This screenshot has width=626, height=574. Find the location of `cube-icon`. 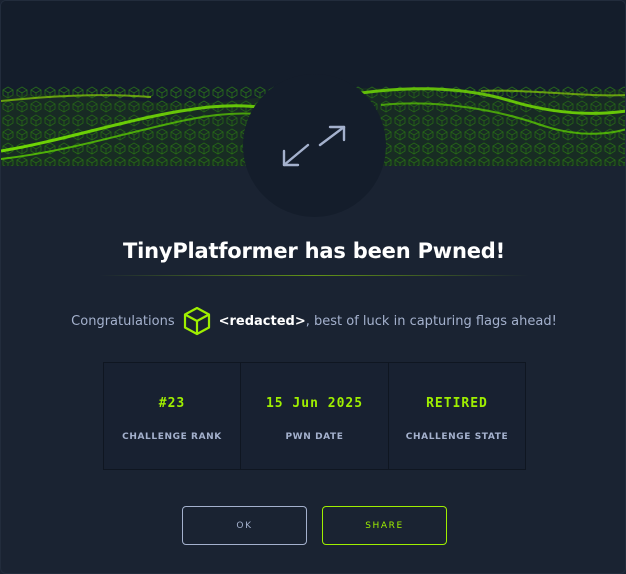

cube-icon is located at coordinates (197, 321).